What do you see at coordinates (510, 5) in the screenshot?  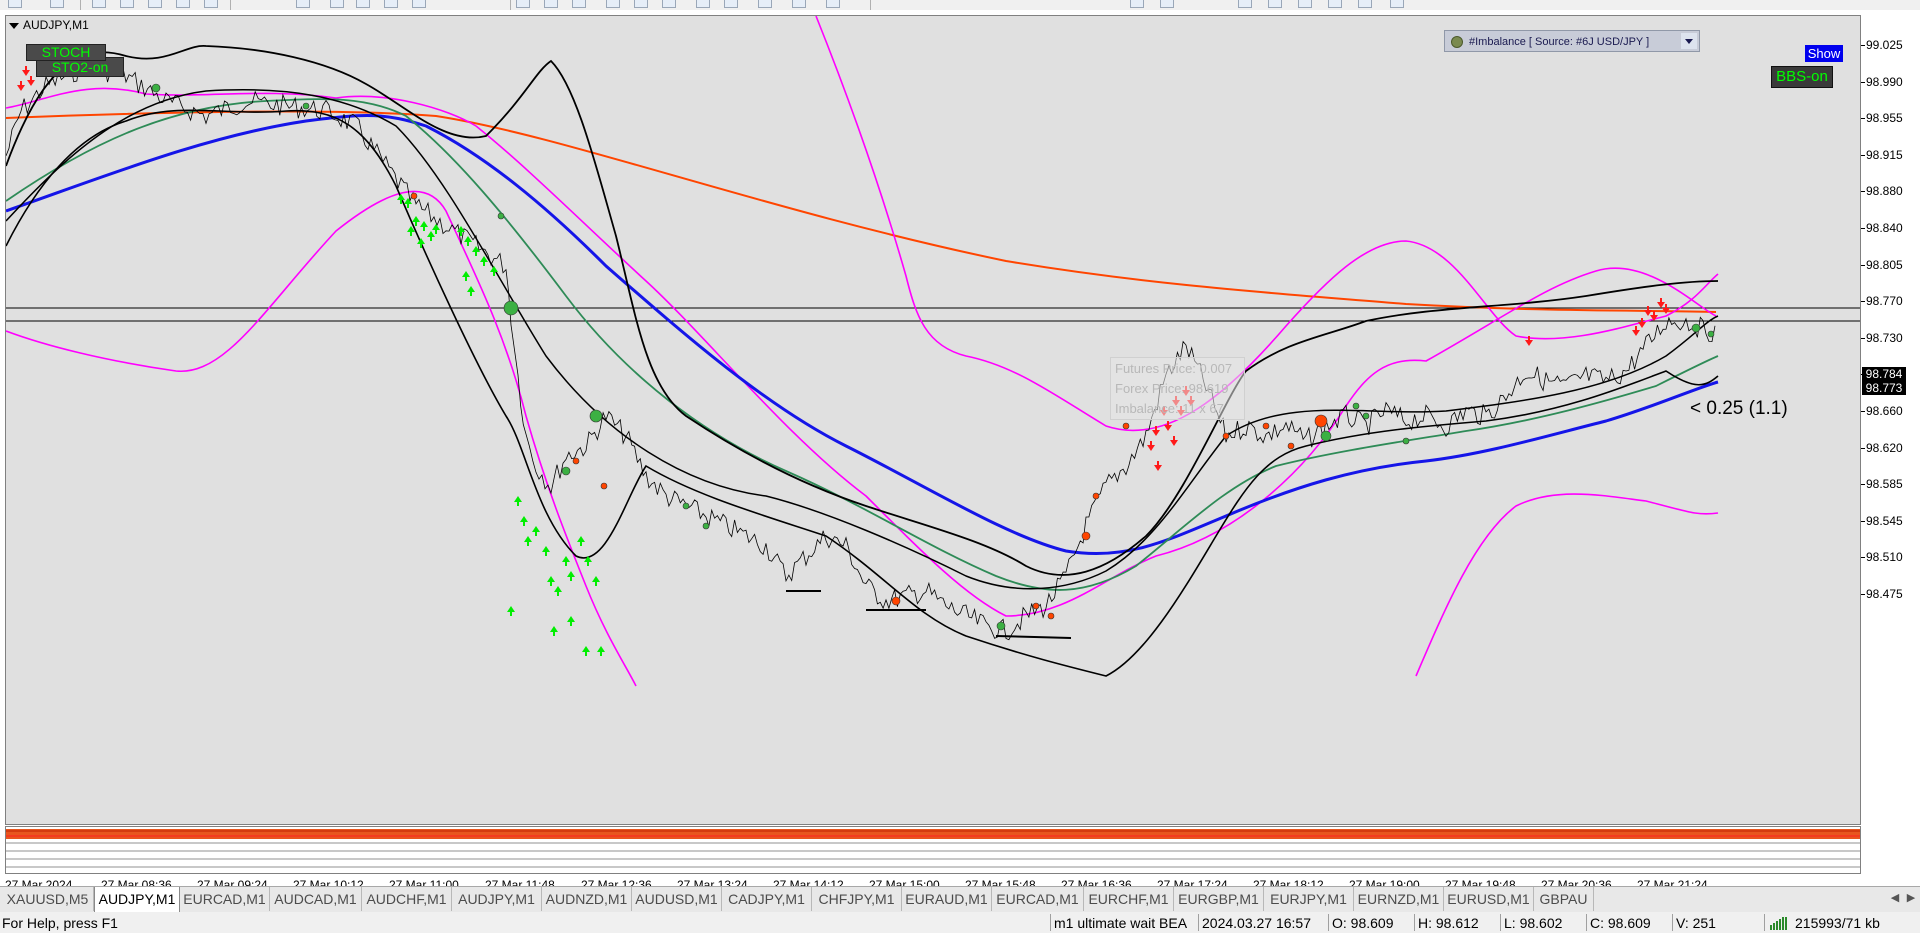 I see `toolbar-separator` at bounding box center [510, 5].